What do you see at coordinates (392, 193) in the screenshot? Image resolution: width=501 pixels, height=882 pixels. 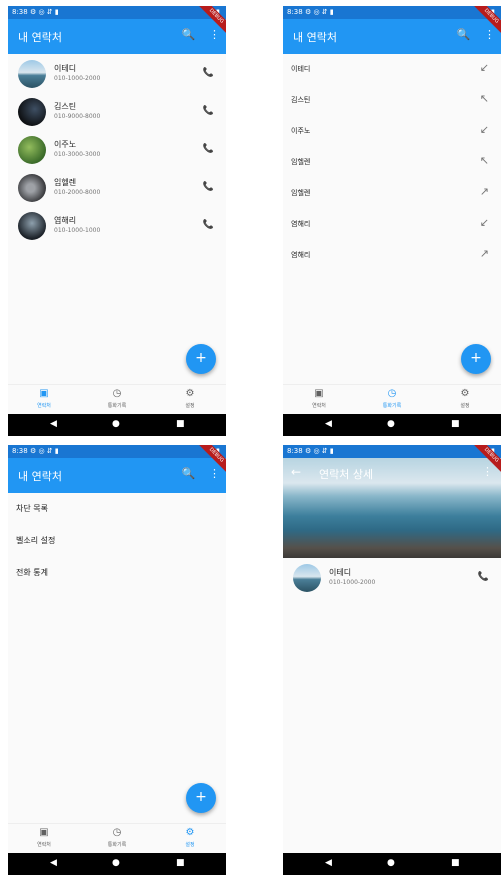 I see `history-row: 임헬렌 ↗` at bounding box center [392, 193].